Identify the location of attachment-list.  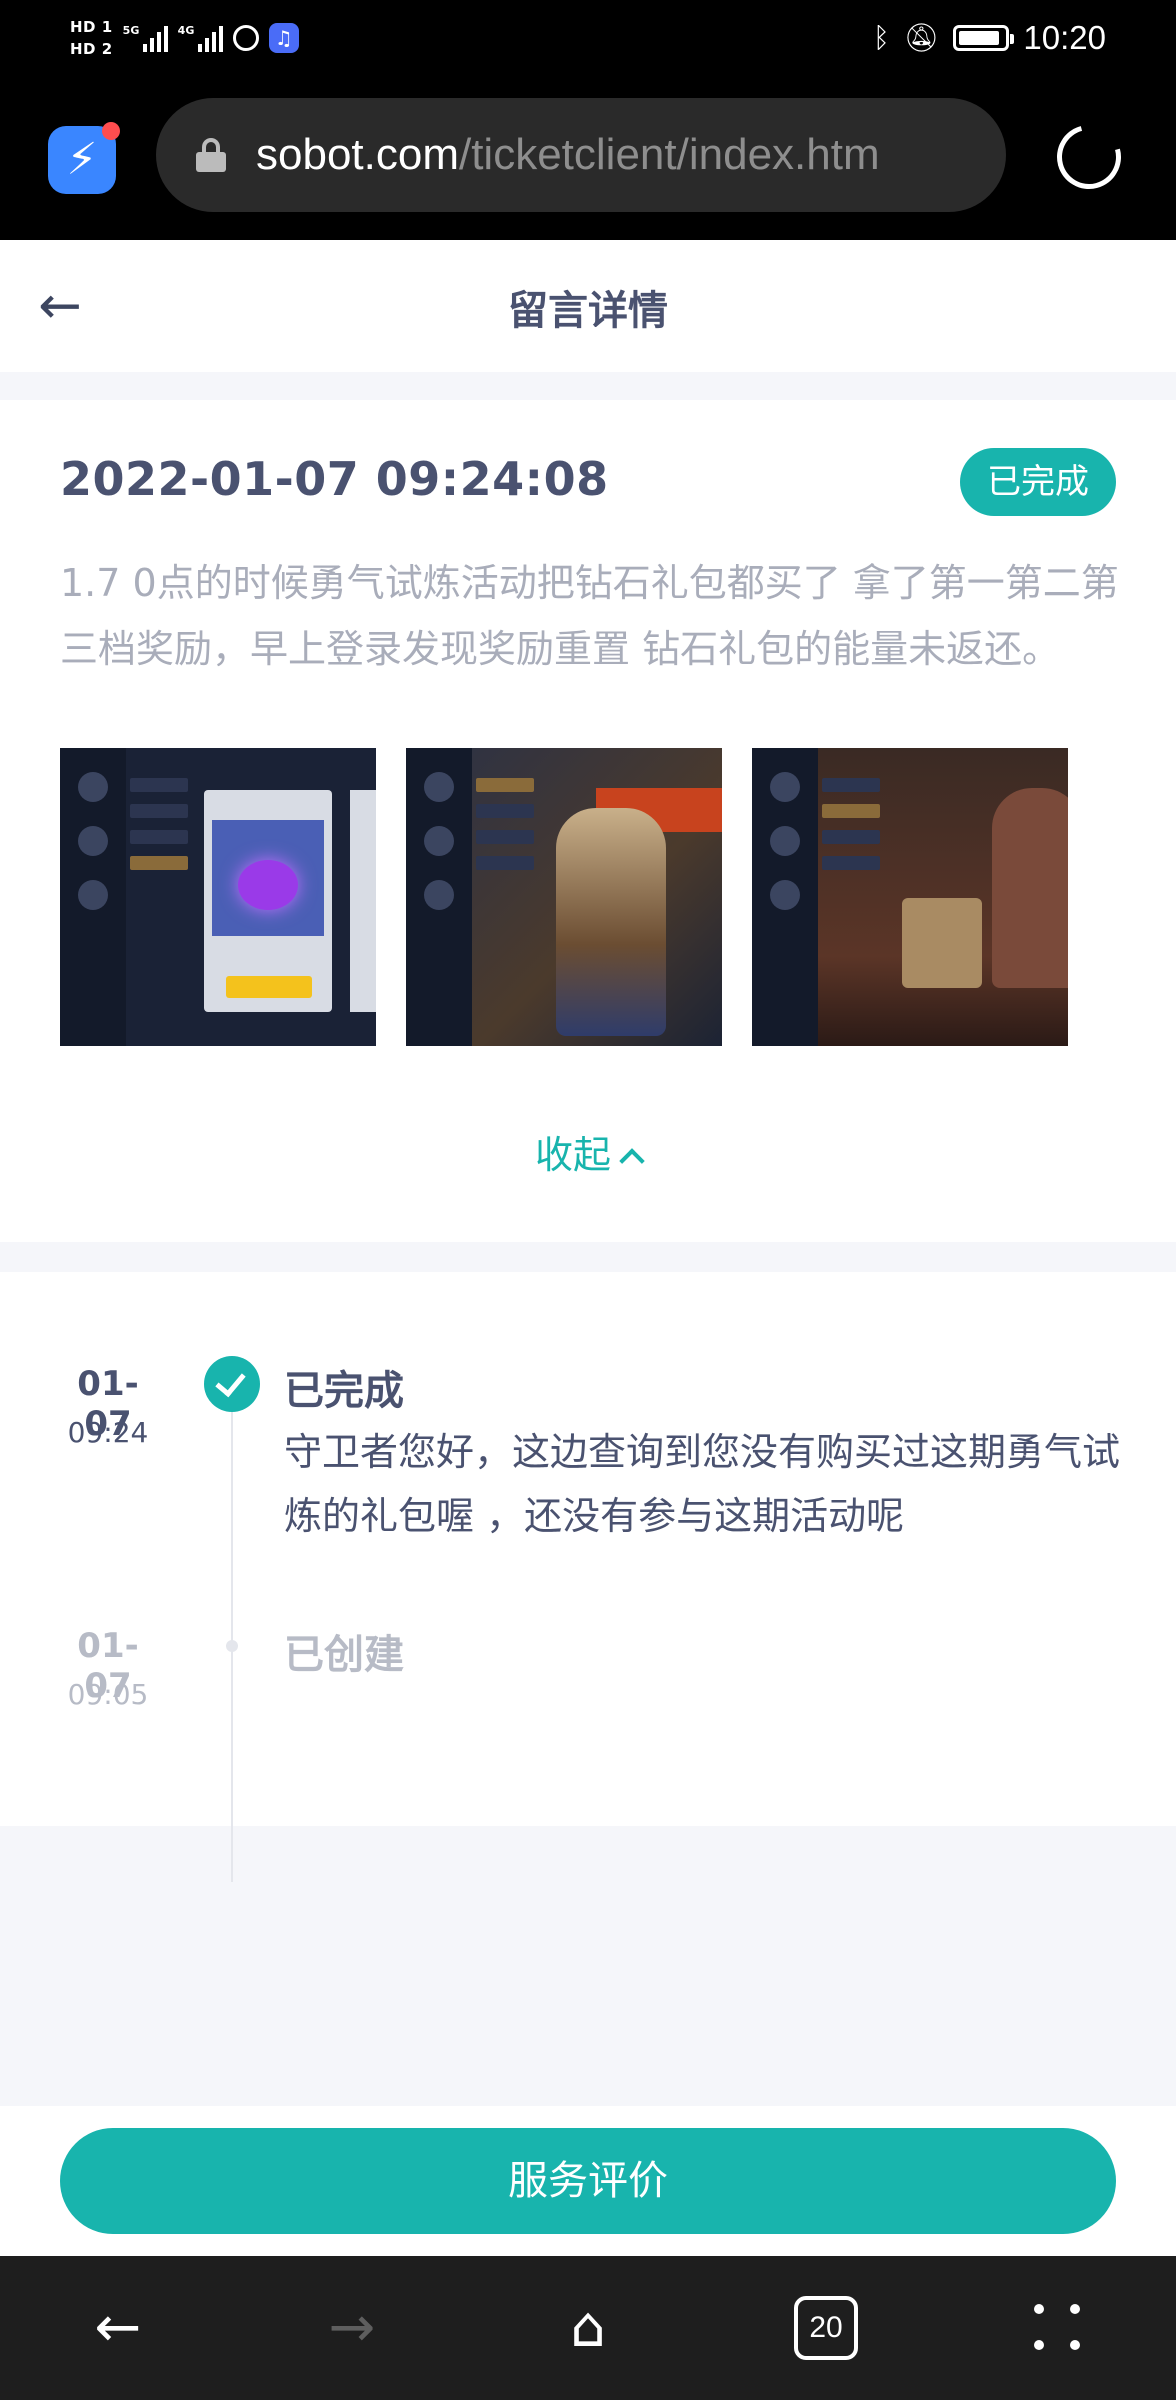
(564, 897).